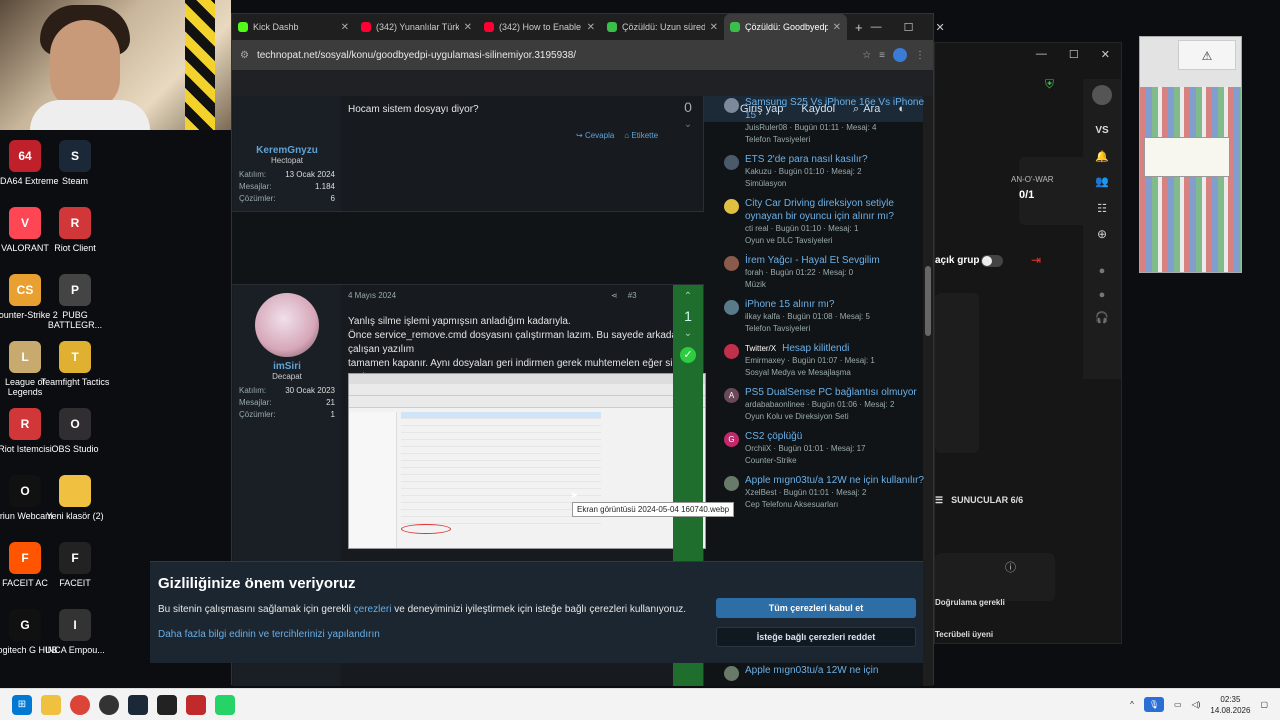  I want to click on warning-icon: ⚠, so click(1207, 55).